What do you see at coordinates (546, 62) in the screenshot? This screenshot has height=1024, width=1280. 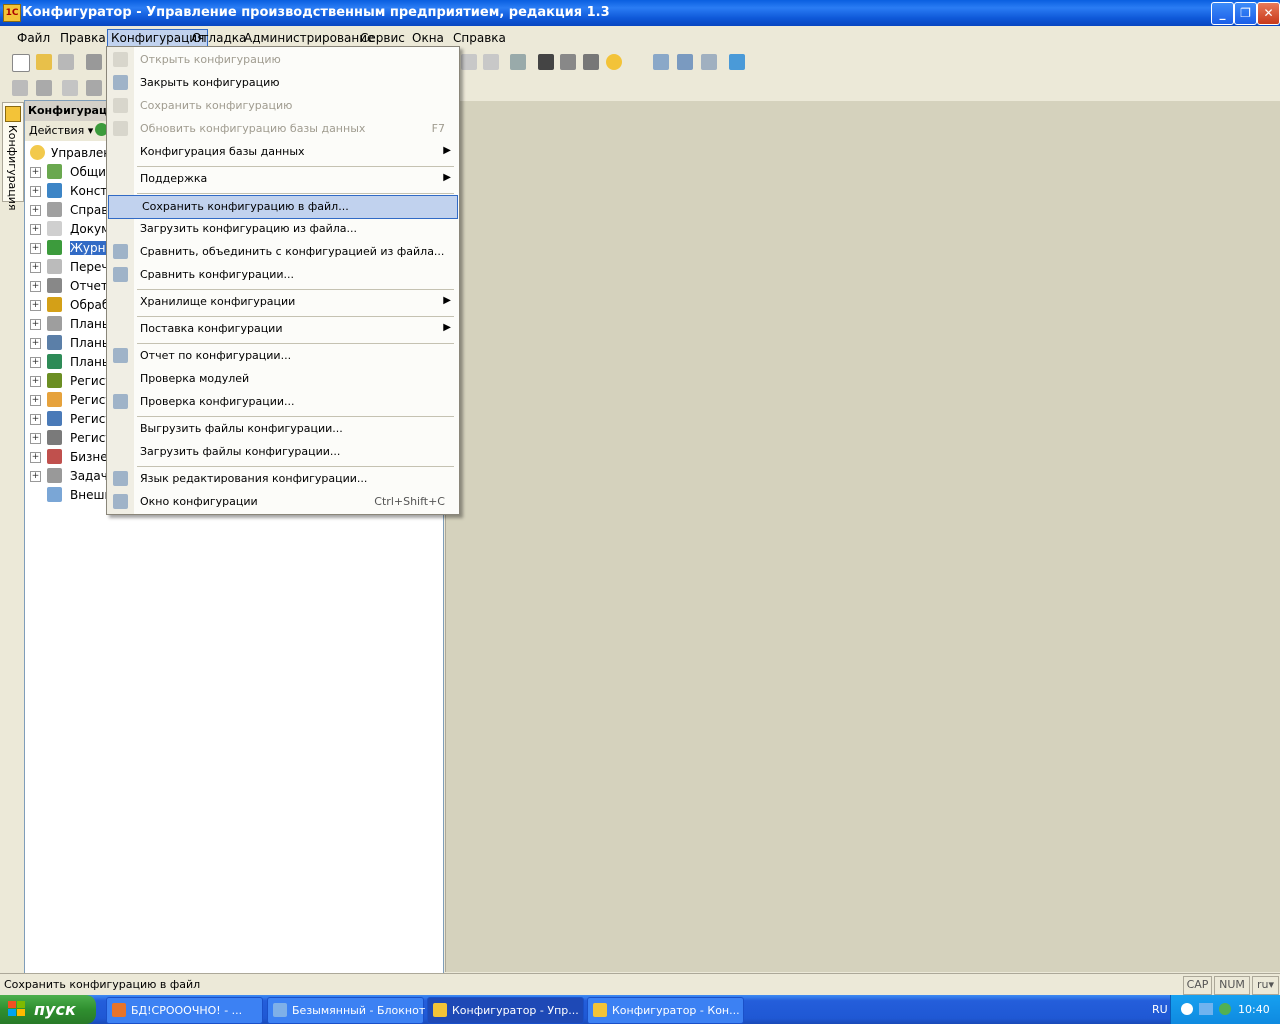 I see `debug-icon` at bounding box center [546, 62].